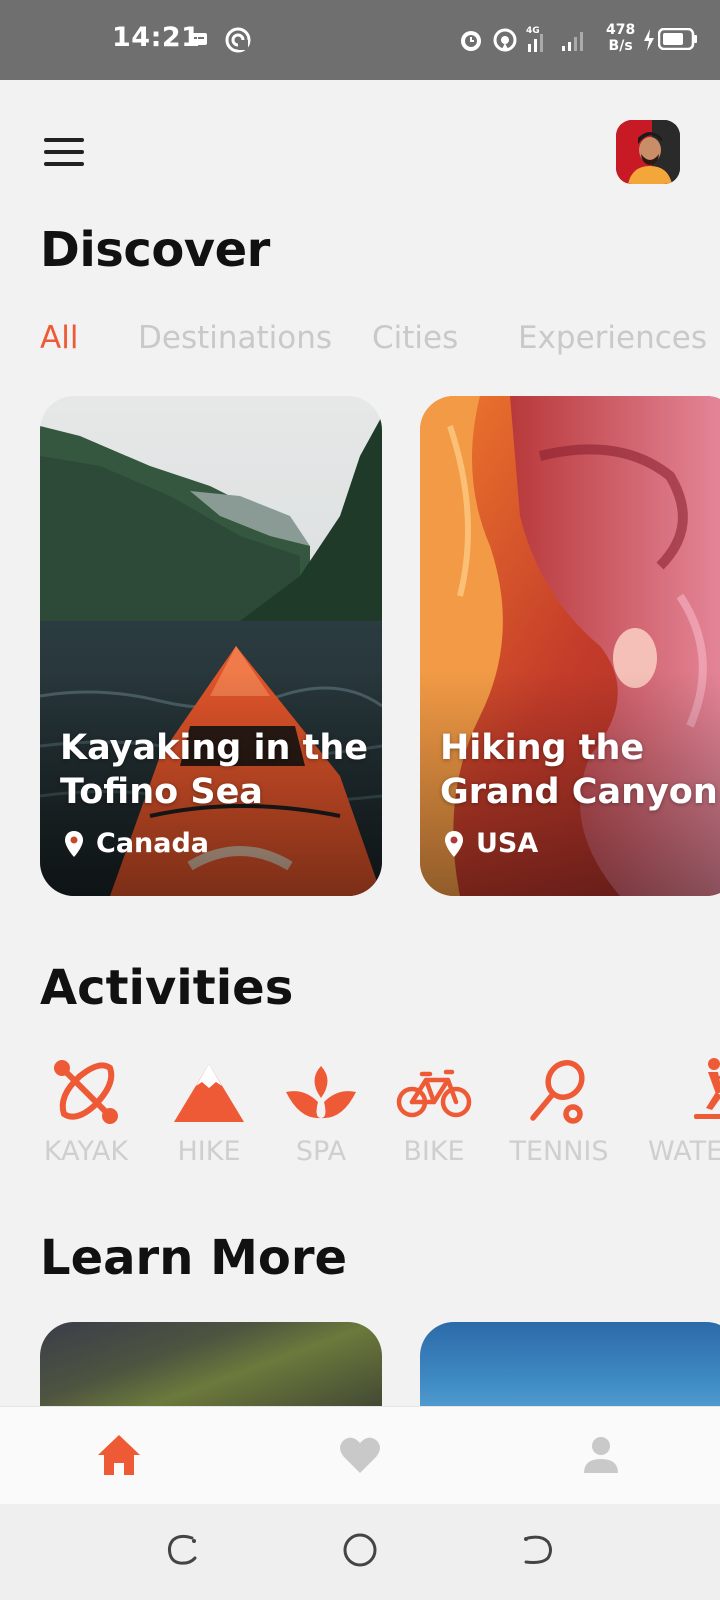 This screenshot has height=1600, width=720. I want to click on system-nav-bar, so click(360, 1552).